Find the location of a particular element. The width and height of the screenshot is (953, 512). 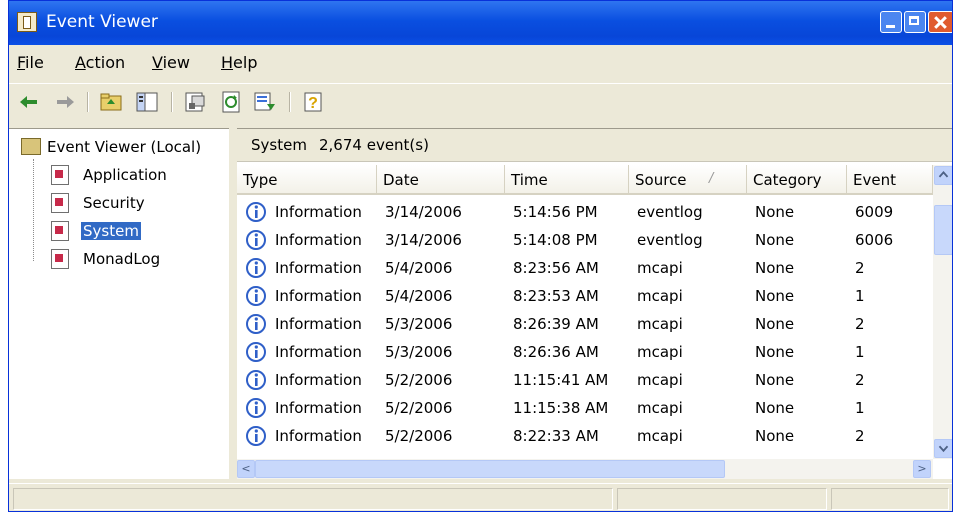

column-header-date: Date is located at coordinates (441, 180).